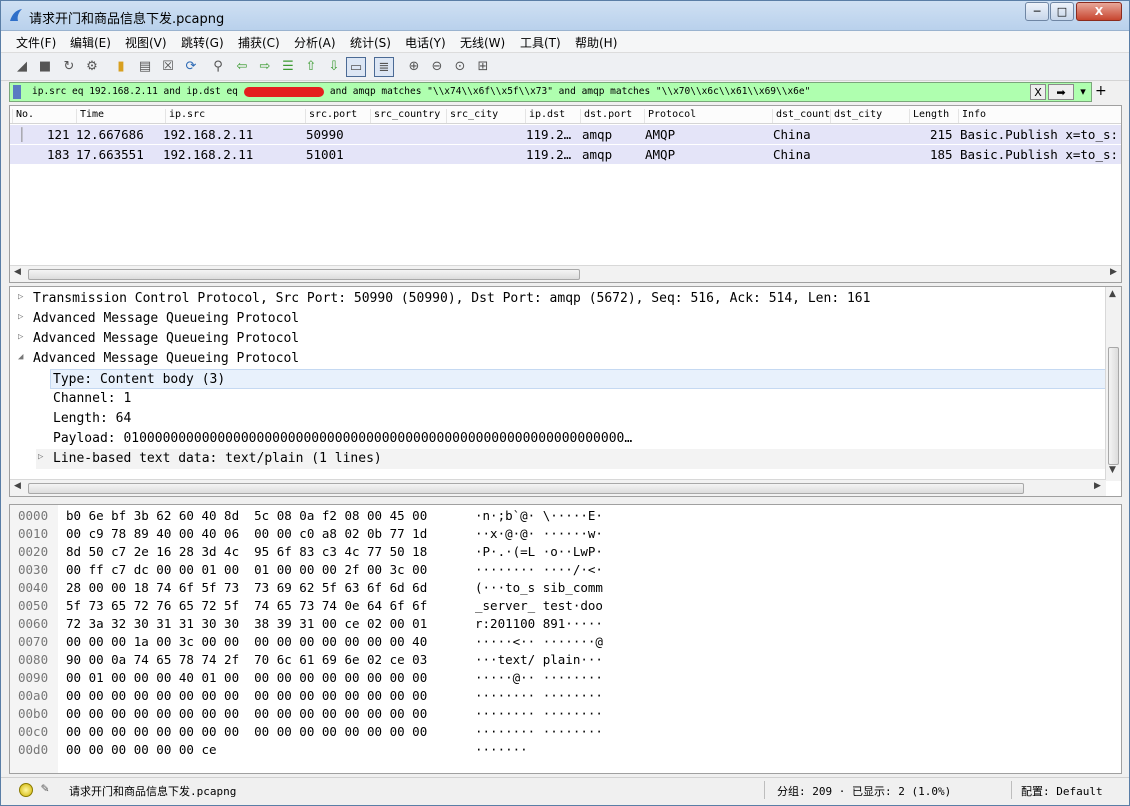 The image size is (1130, 806). Describe the element at coordinates (559, 399) in the screenshot. I see `detail-row-channel: Channel: 1` at that location.